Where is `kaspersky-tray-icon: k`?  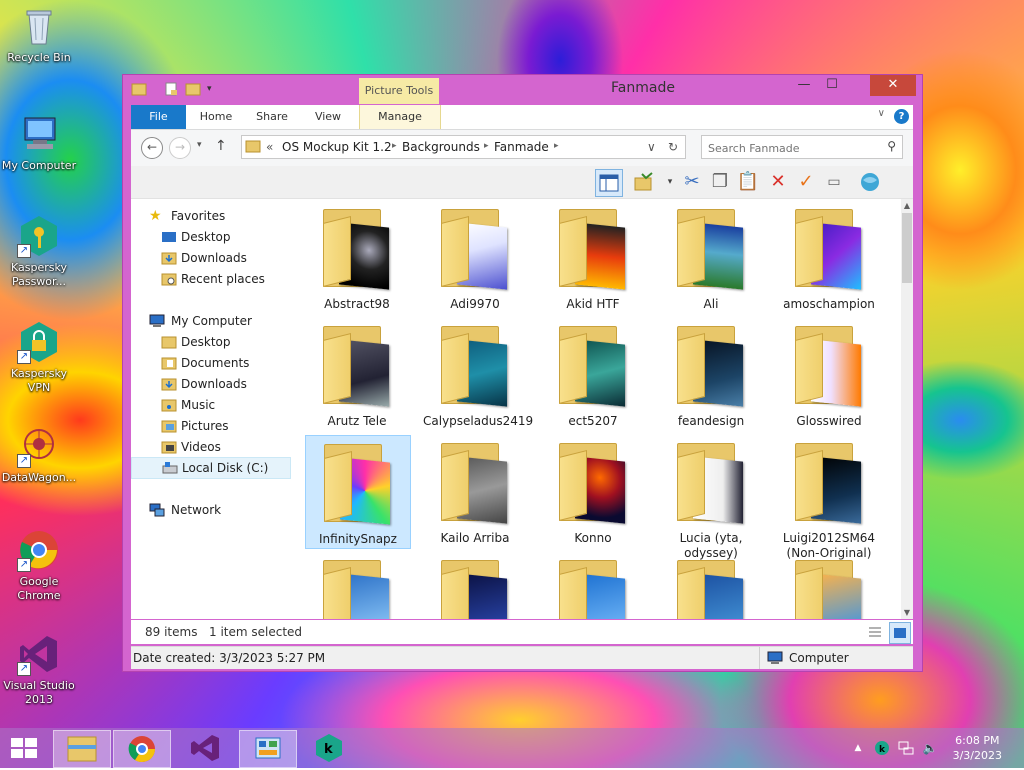
kaspersky-tray-icon: k is located at coordinates (882, 748).